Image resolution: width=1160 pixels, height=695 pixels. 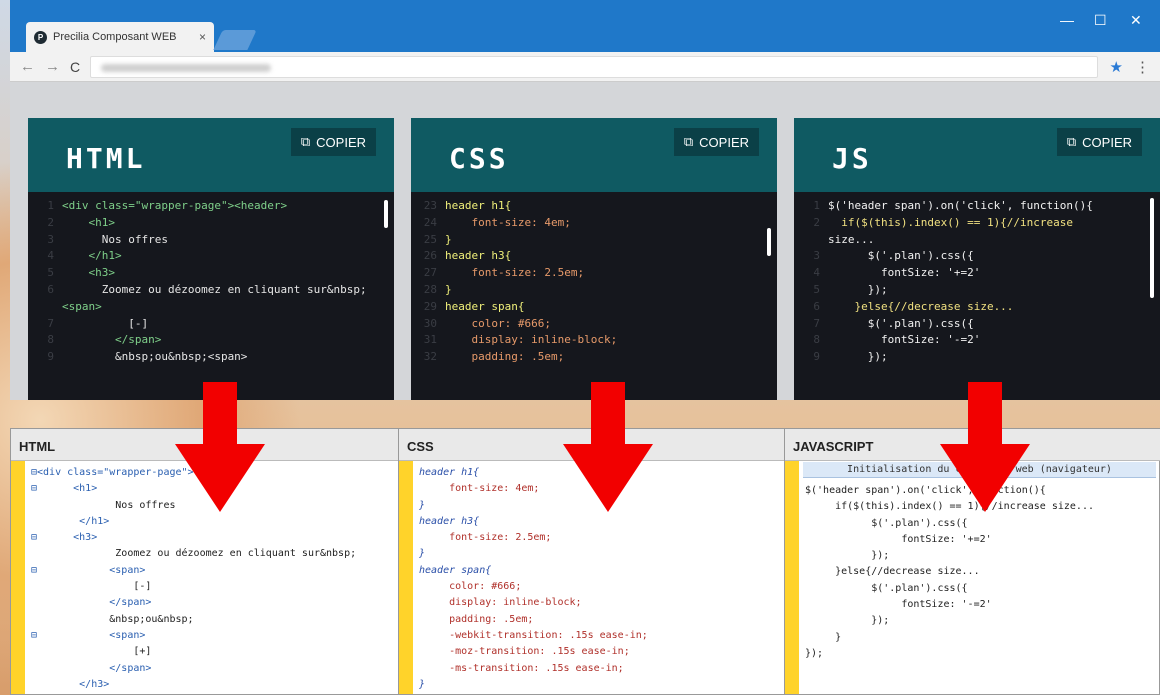 I want to click on code-text: });, so click(x=858, y=289).